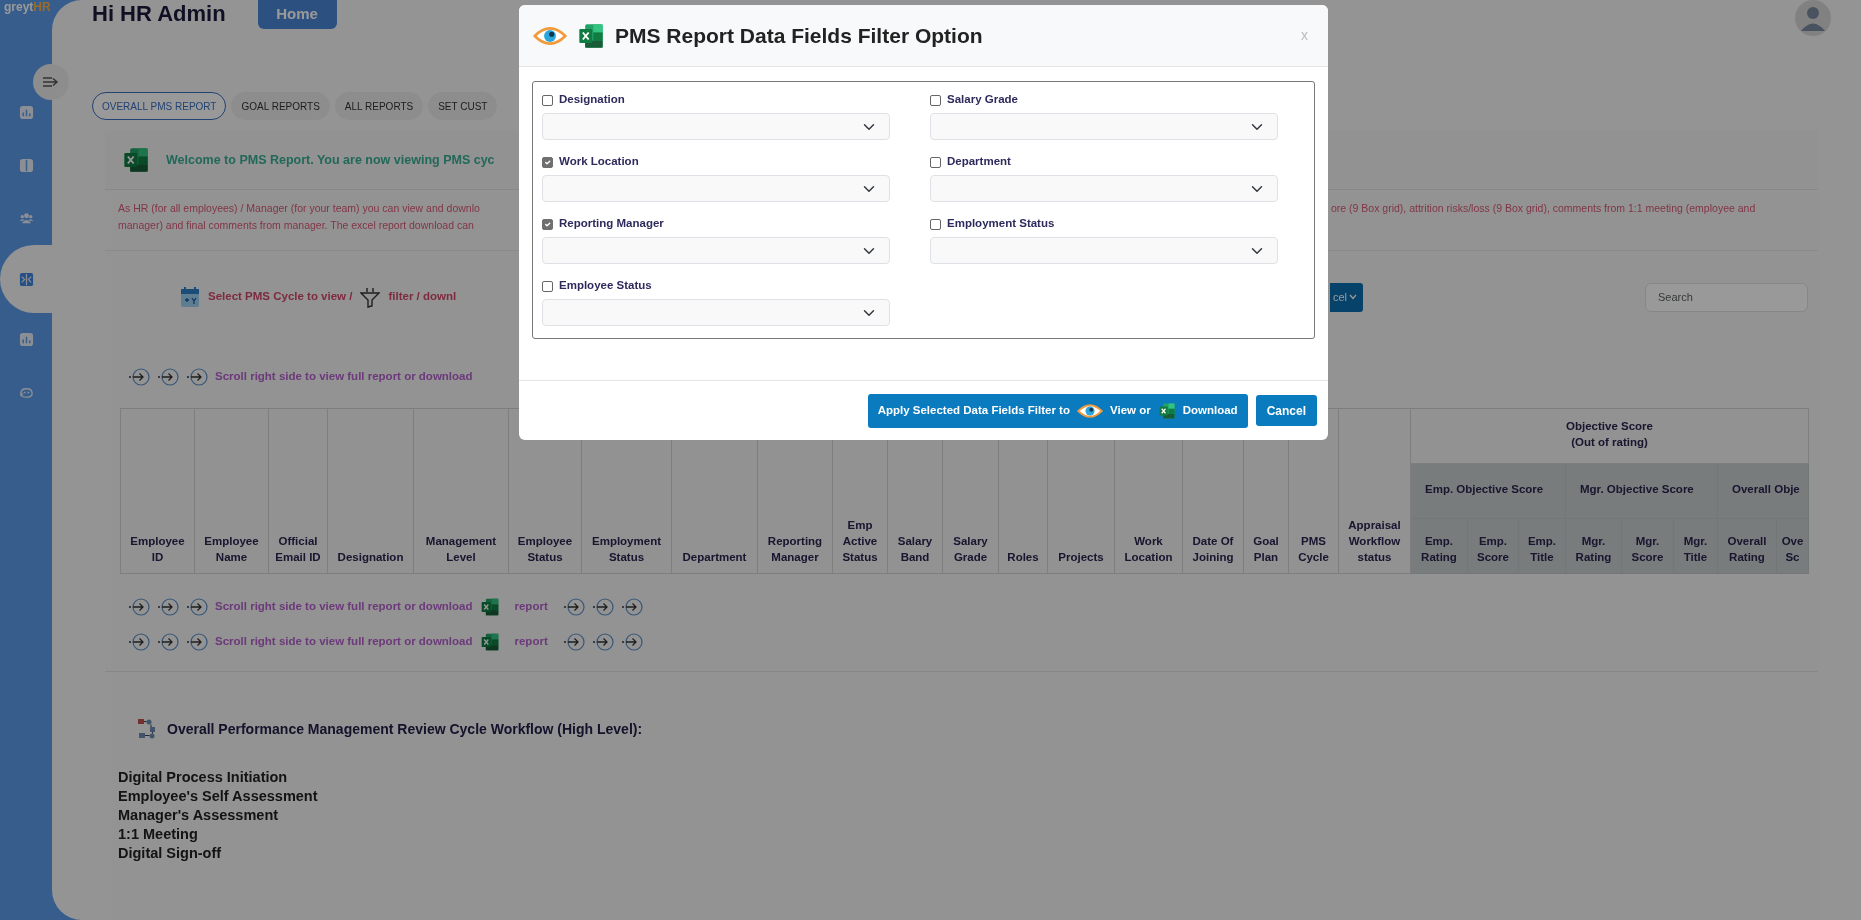  Describe the element at coordinates (1813, 18) in the screenshot. I see `avatar-icon` at that location.